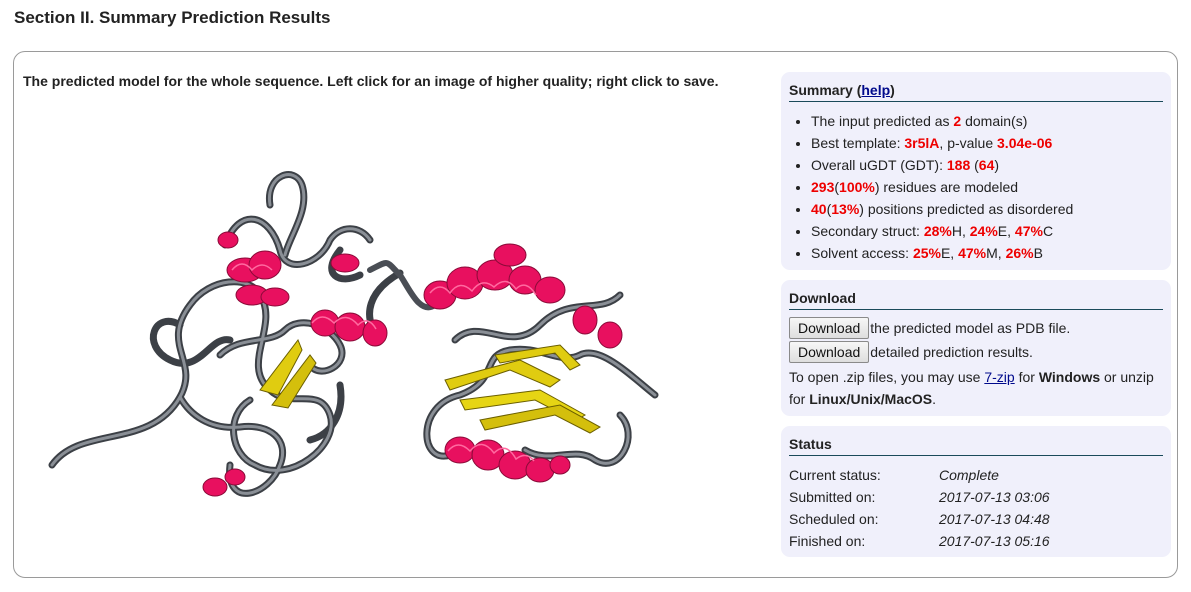 Image resolution: width=1191 pixels, height=592 pixels. I want to click on summary-text: ), so click(997, 165).